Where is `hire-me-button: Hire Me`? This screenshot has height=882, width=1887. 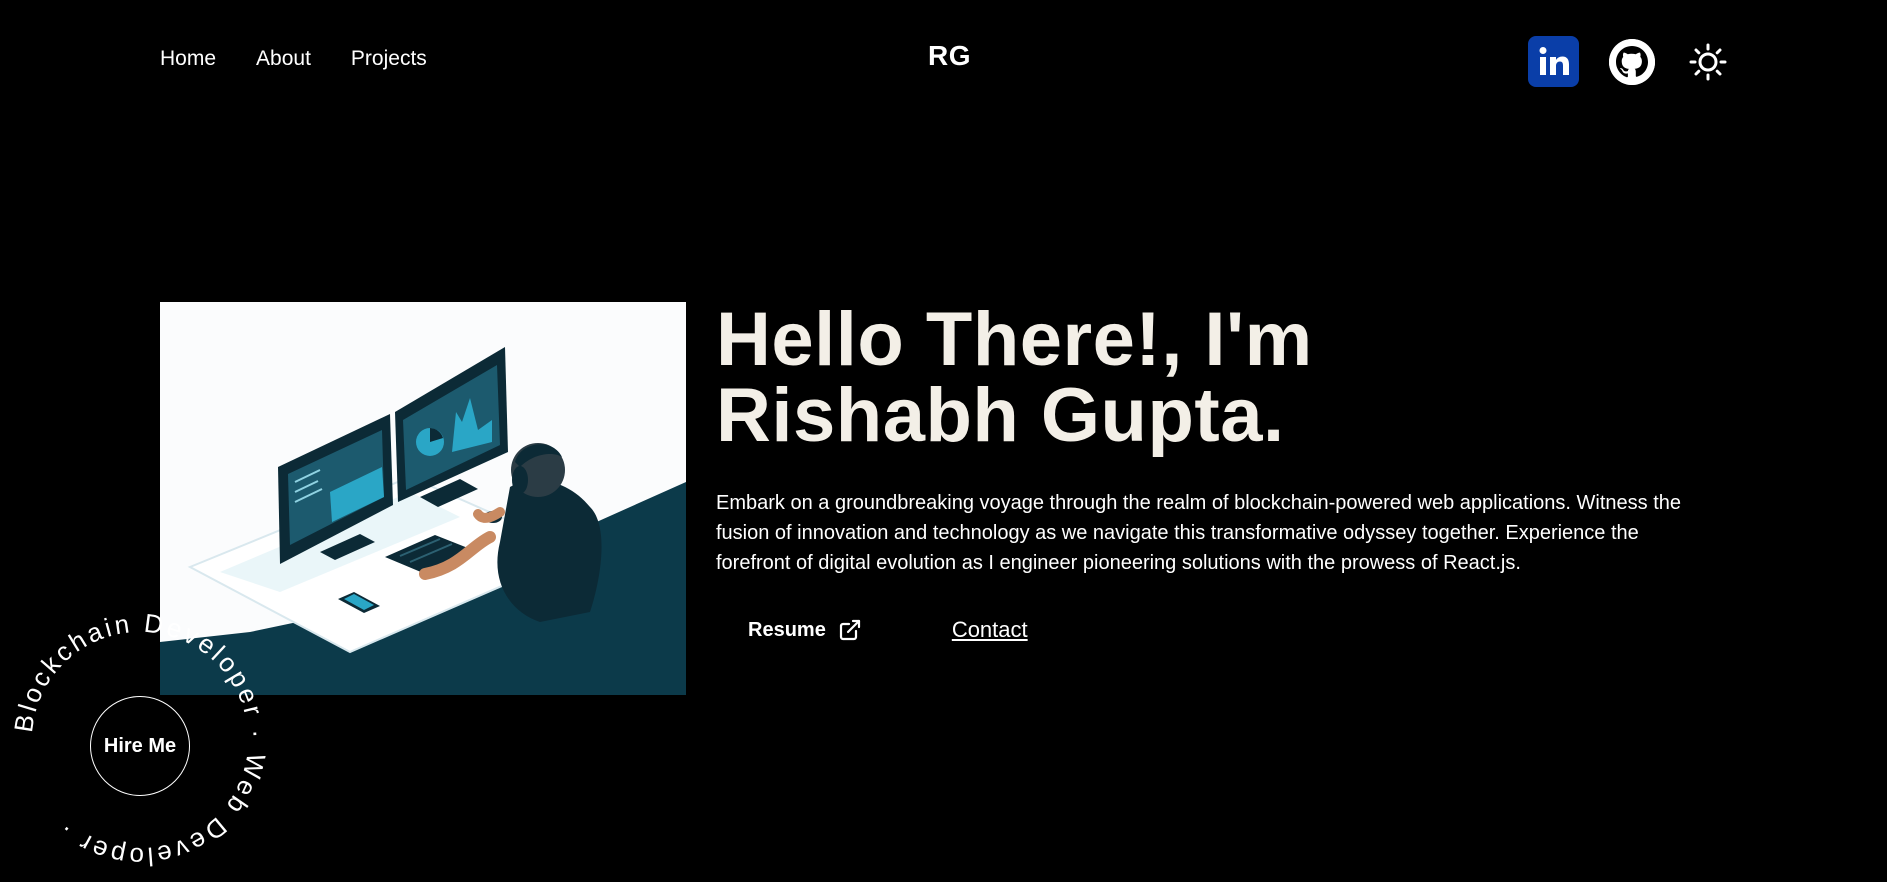
hire-me-button: Hire Me is located at coordinates (140, 746).